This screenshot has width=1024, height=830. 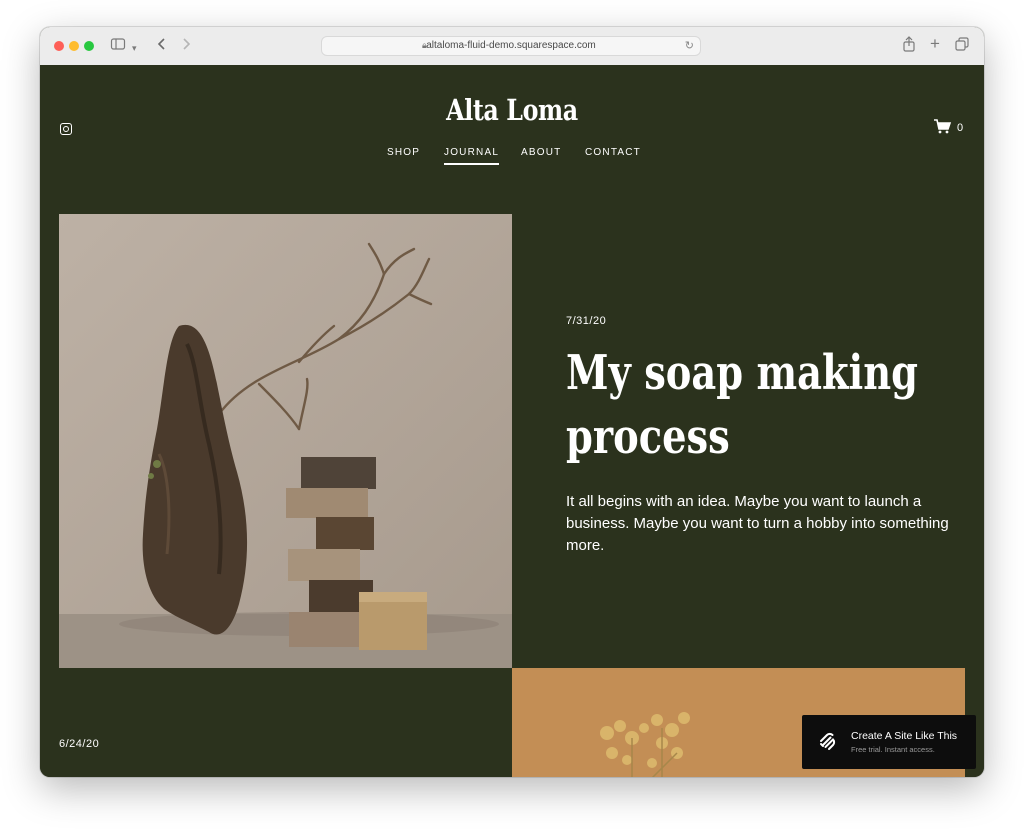 What do you see at coordinates (689, 45) in the screenshot?
I see `reload-icon: ↻` at bounding box center [689, 45].